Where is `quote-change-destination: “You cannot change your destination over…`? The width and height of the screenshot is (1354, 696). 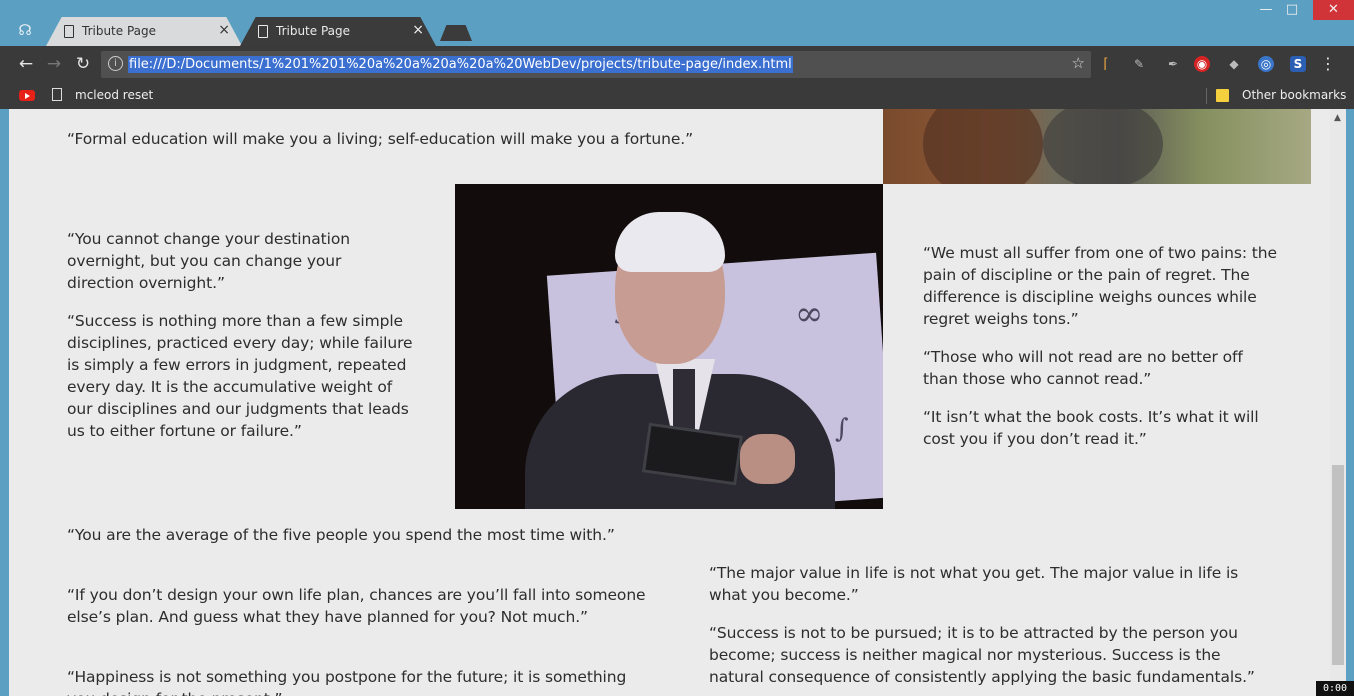
quote-change-destination: “You cannot change your destination over… is located at coordinates (208, 261).